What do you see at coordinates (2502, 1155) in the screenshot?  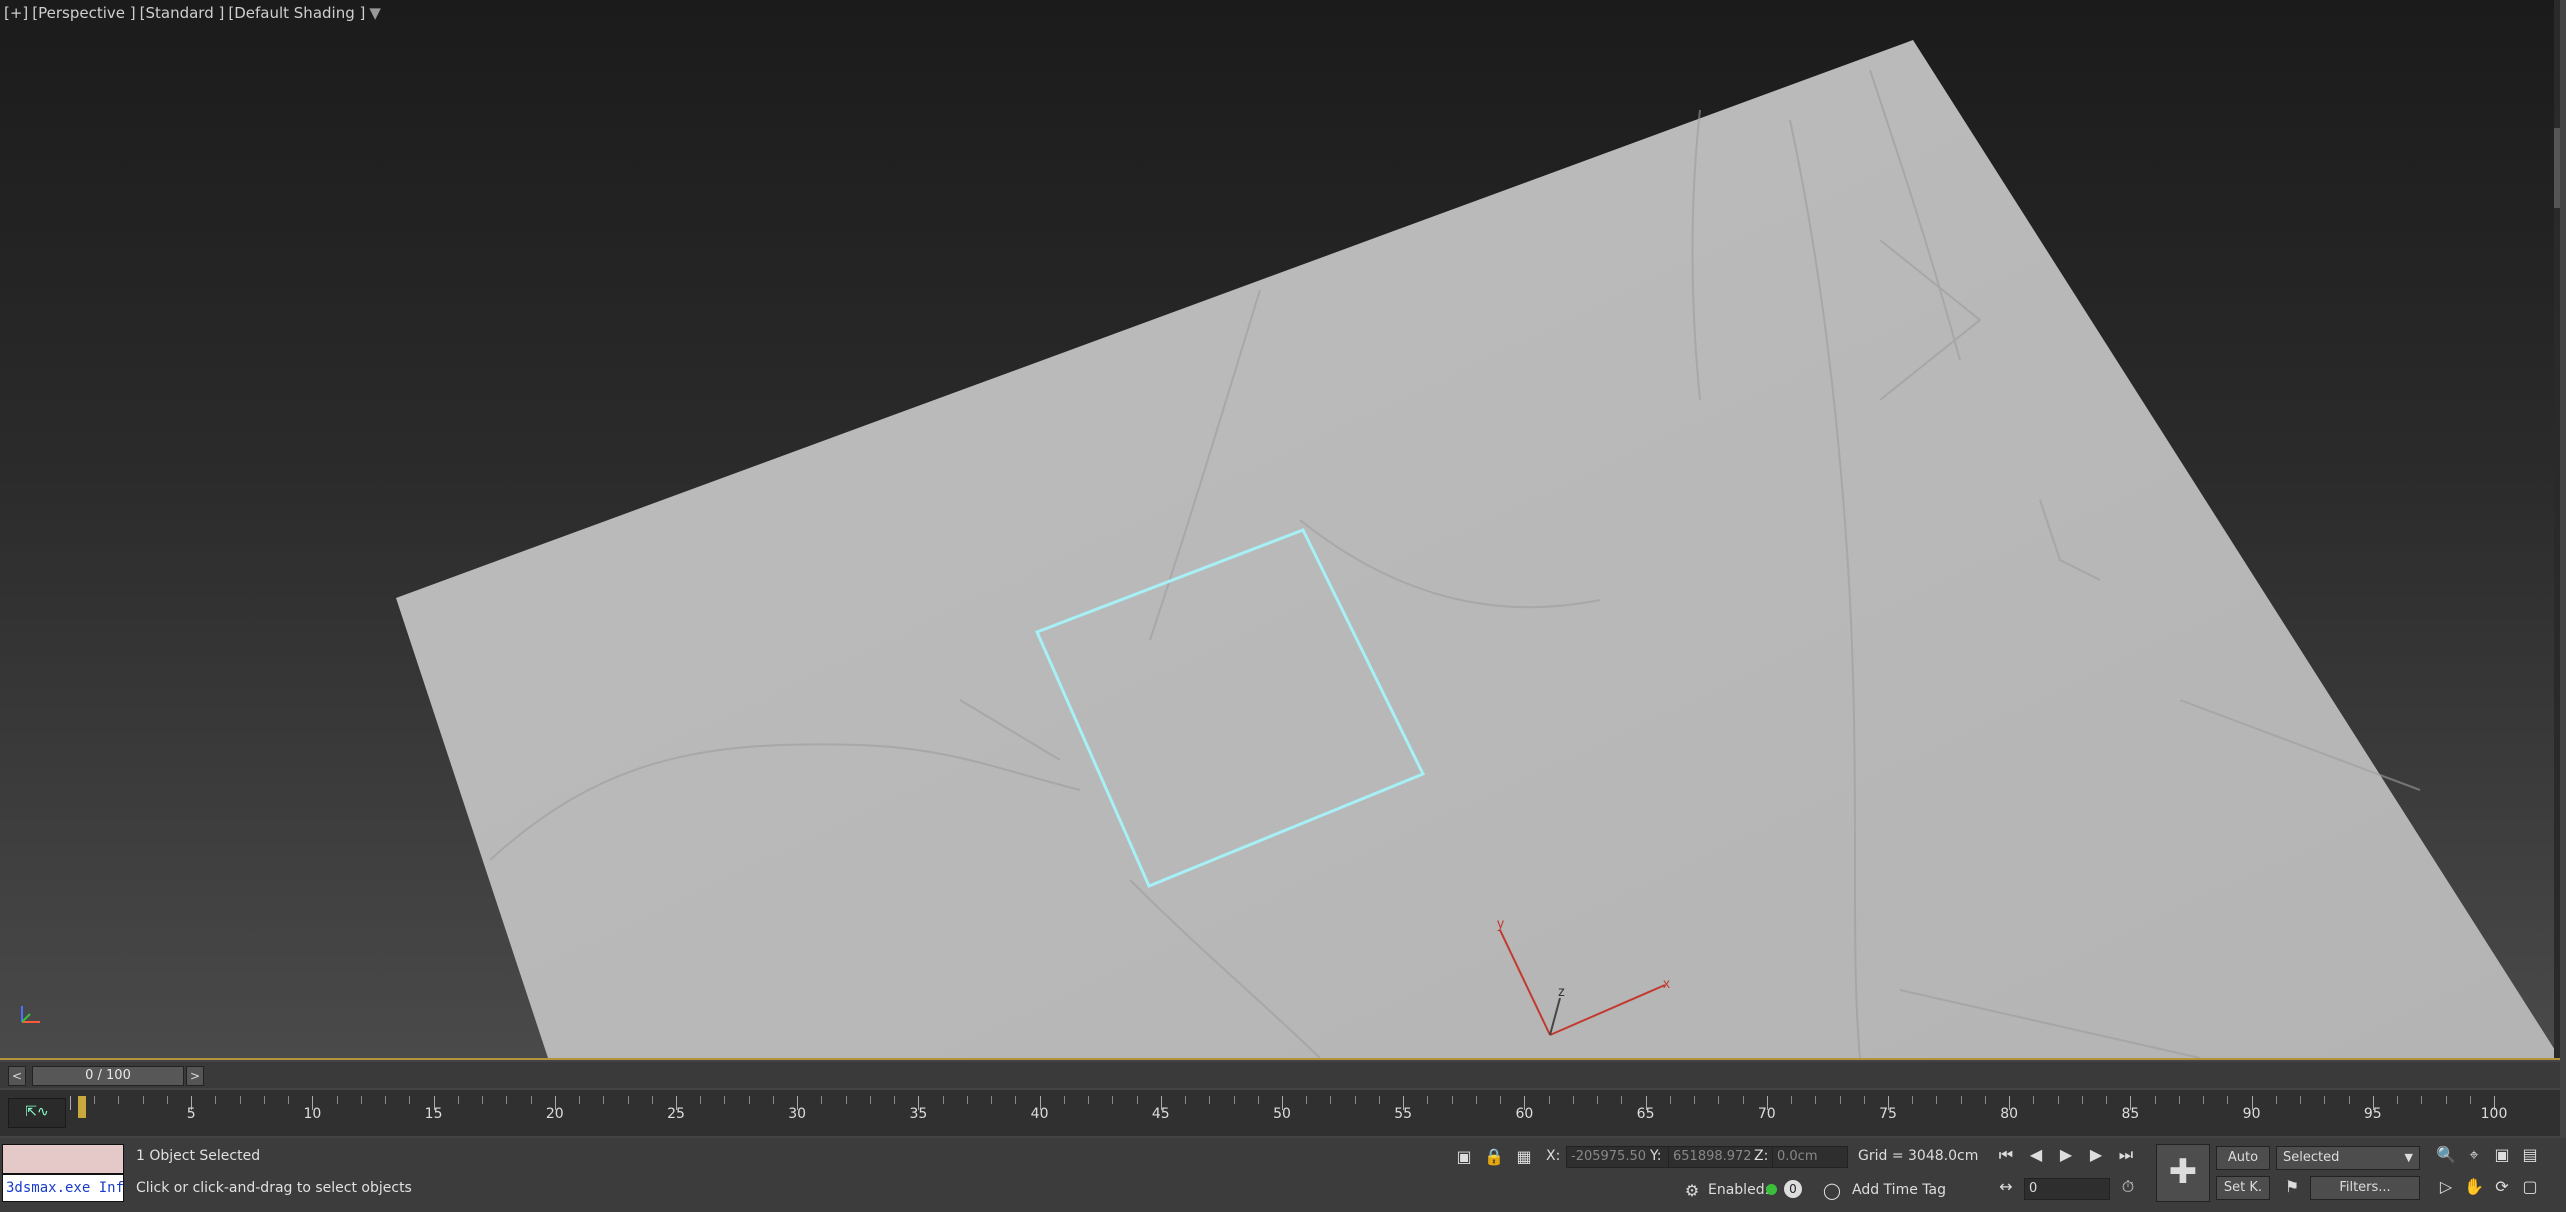 I see `zoom-extents-icon: ▣` at bounding box center [2502, 1155].